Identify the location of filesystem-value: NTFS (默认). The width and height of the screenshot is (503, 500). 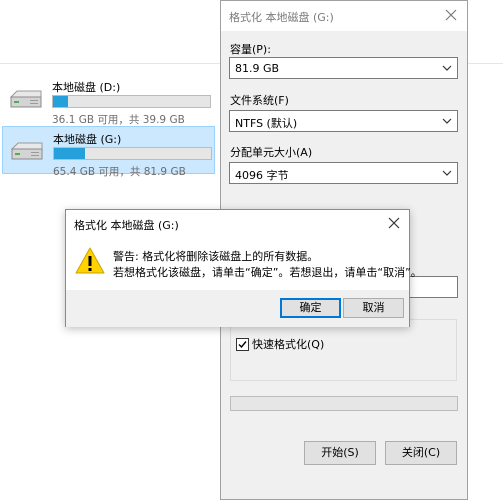
(266, 123).